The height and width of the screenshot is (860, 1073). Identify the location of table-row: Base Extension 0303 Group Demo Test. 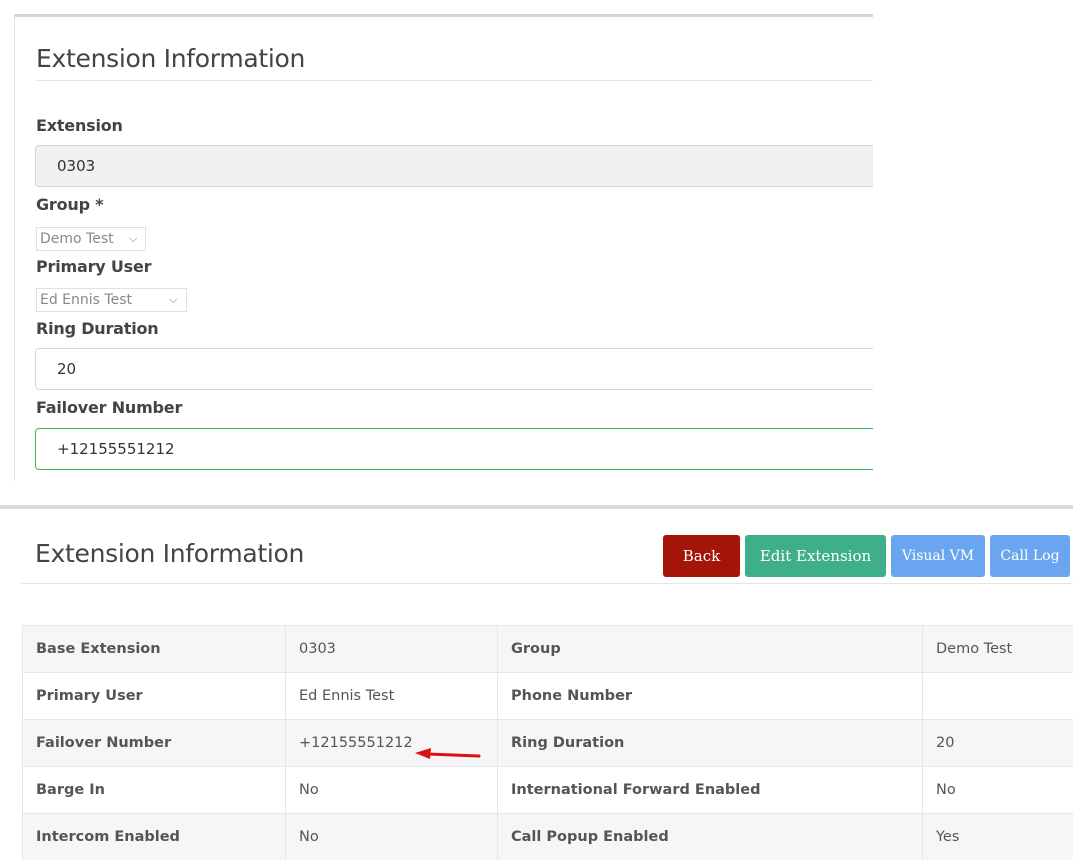
(548, 649).